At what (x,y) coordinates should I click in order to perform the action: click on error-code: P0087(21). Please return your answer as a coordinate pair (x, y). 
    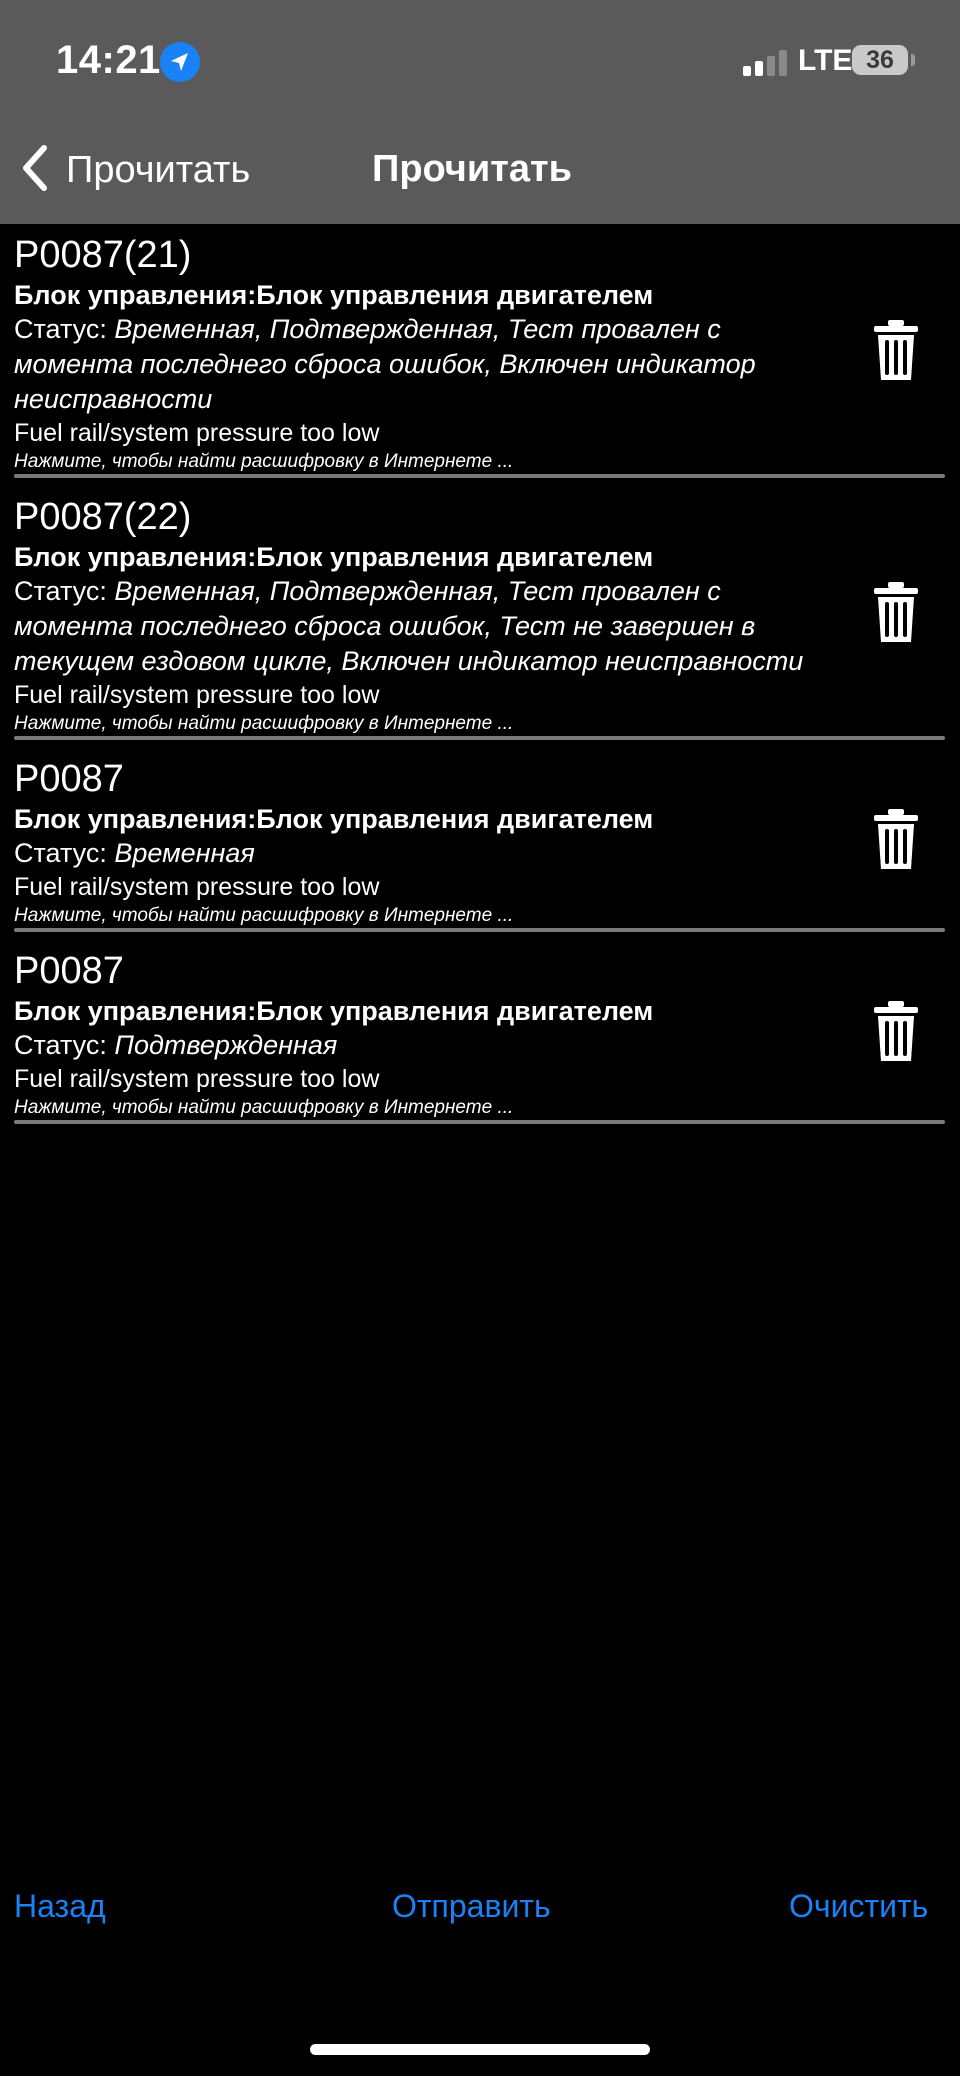
    Looking at the image, I should click on (103, 255).